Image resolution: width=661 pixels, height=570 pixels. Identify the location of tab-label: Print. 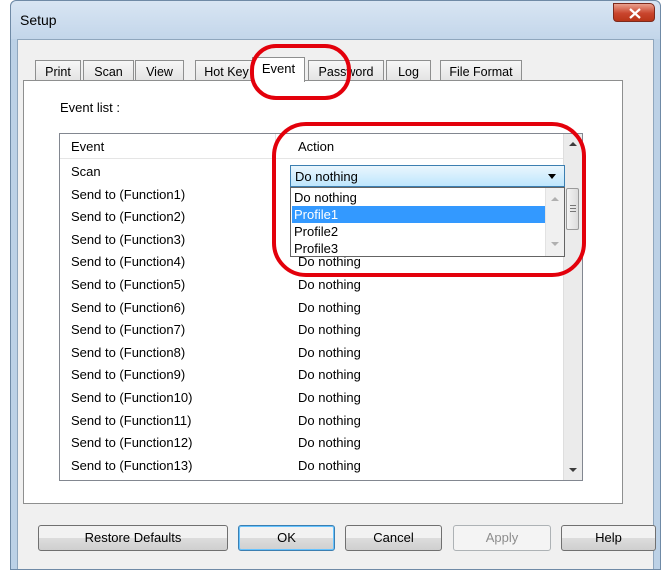
(58, 72).